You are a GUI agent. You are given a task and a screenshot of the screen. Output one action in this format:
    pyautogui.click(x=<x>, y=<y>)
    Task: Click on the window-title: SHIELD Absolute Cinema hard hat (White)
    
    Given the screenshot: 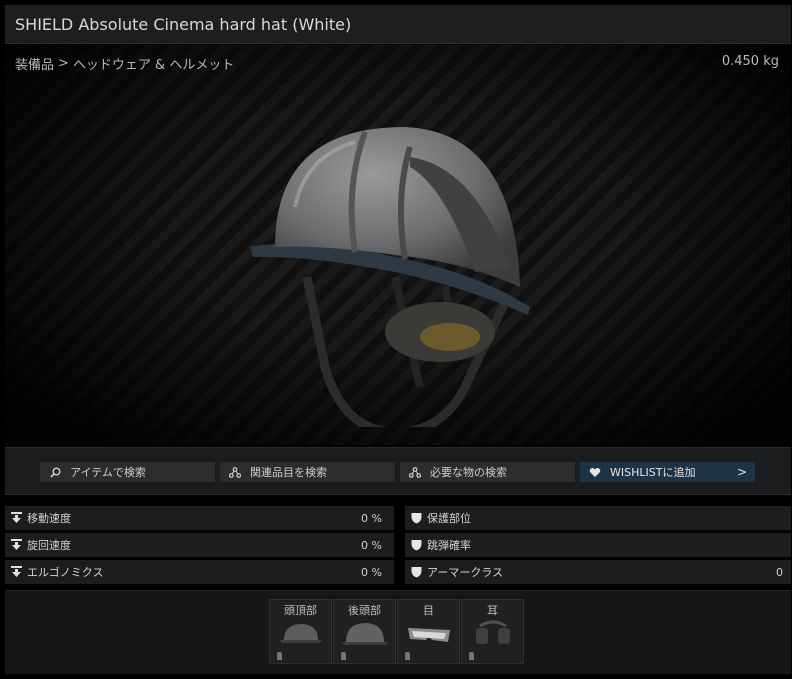 What is the action you would take?
    pyautogui.click(x=183, y=24)
    